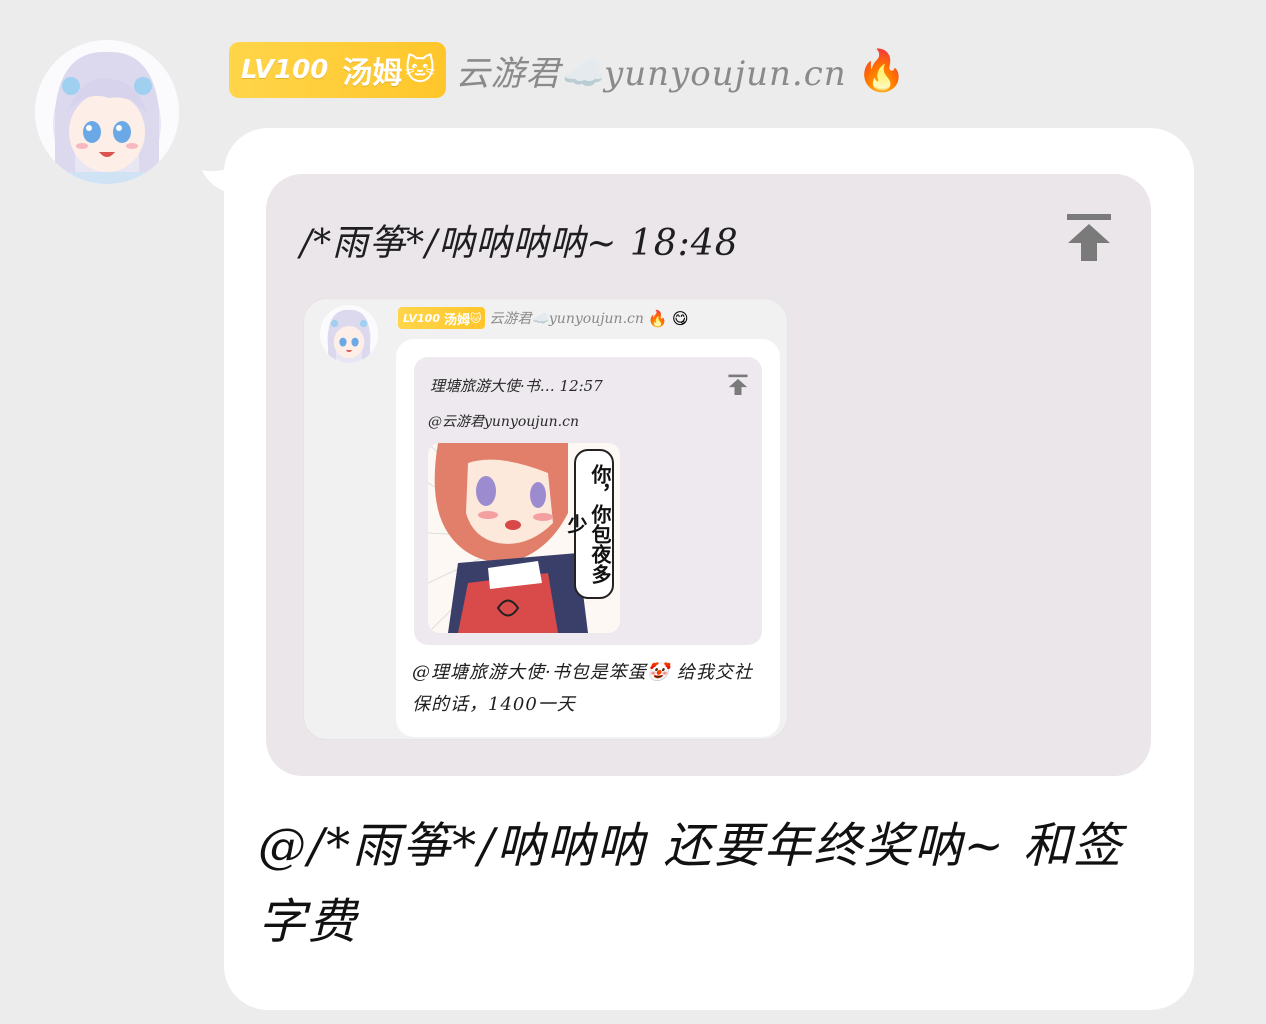  I want to click on meme-speech-text: 你，你包夜多少, so click(589, 524).